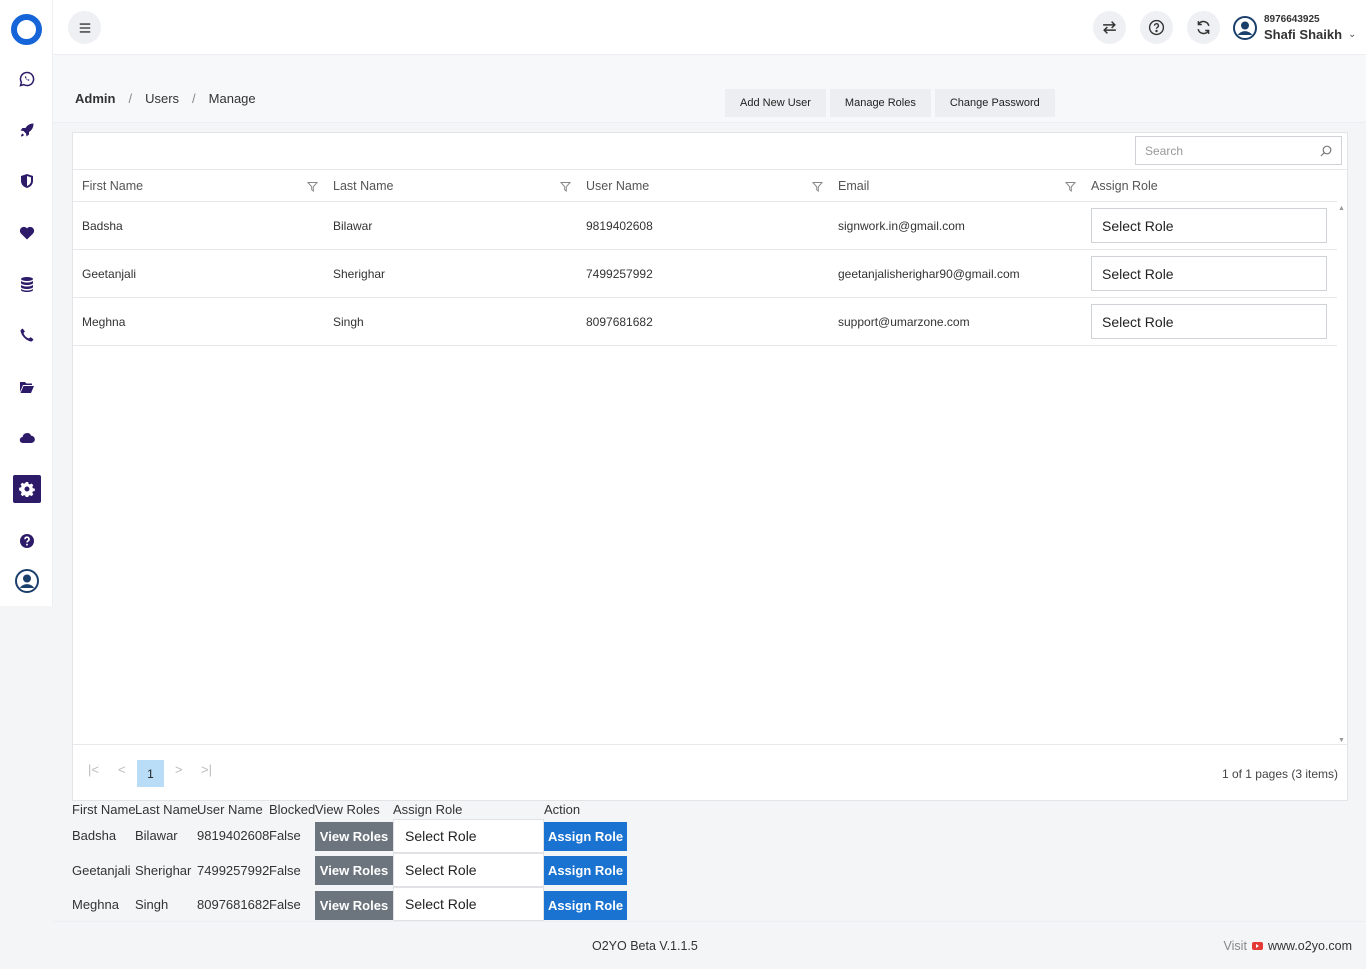  What do you see at coordinates (232, 98) in the screenshot?
I see `breadcrumb-manage: Manage` at bounding box center [232, 98].